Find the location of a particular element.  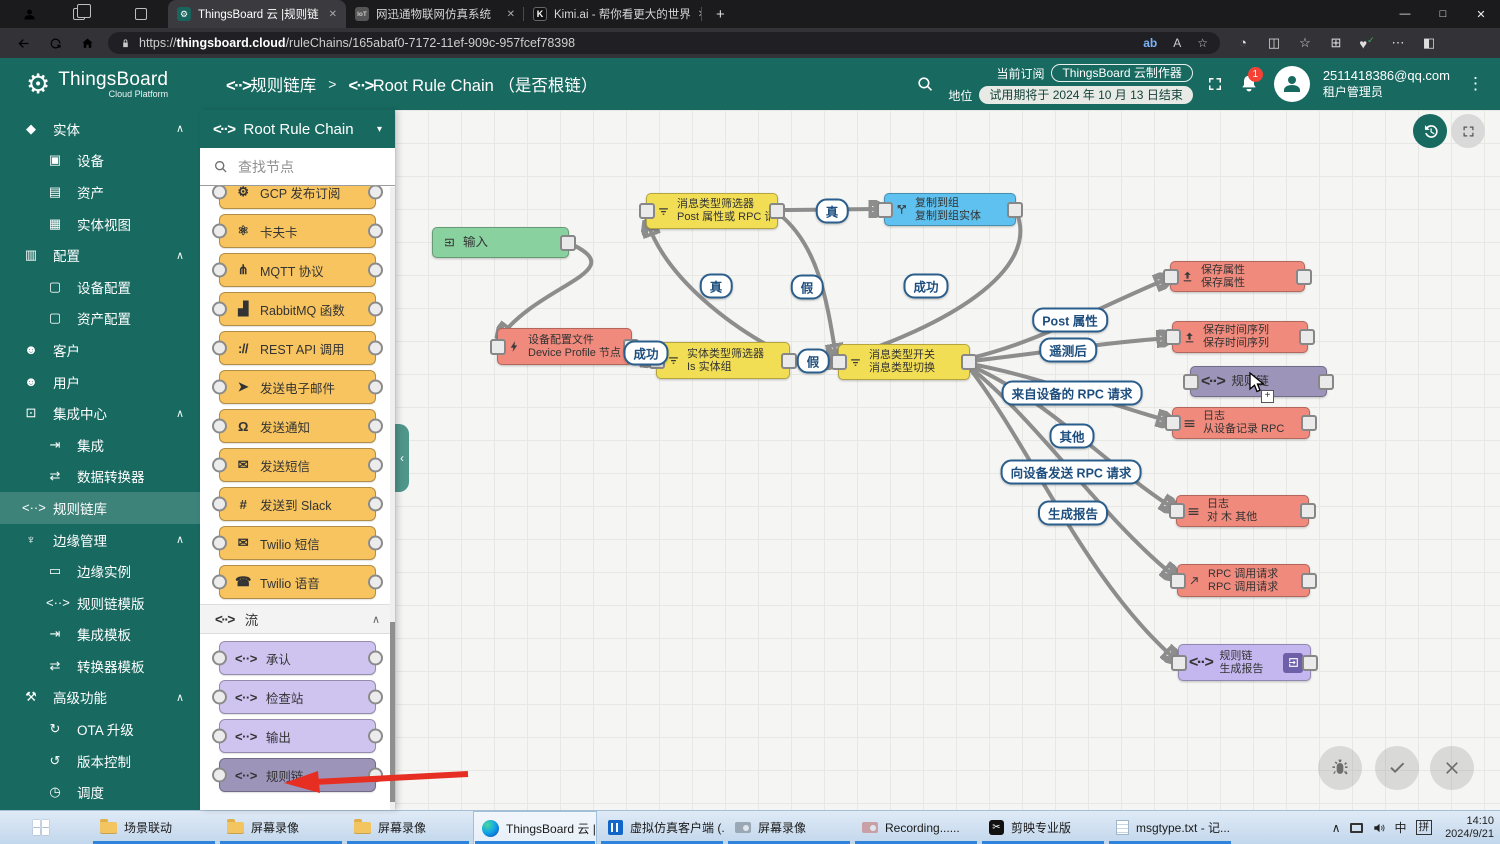

sidebar-item: ▤ 资产 is located at coordinates (100, 192).